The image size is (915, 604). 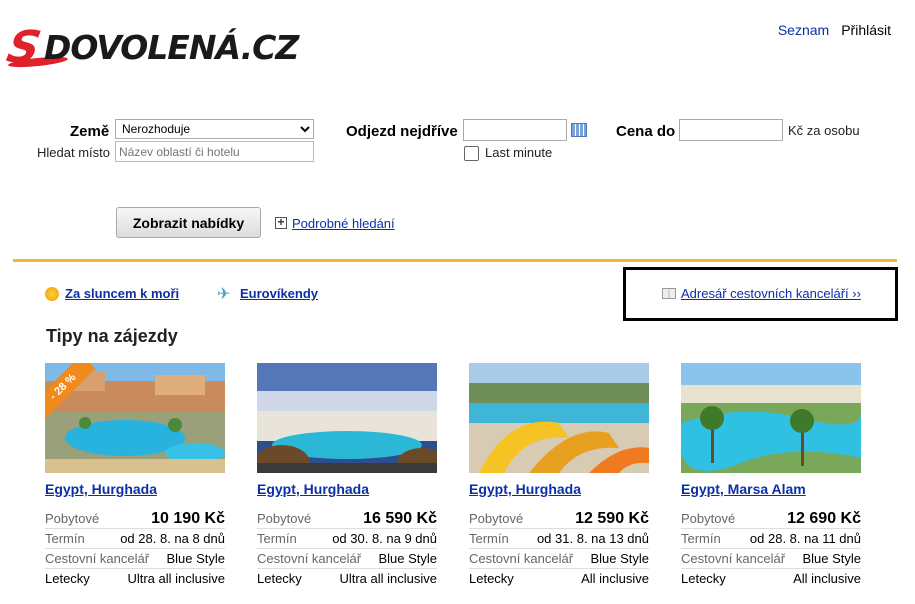 What do you see at coordinates (279, 293) in the screenshot?
I see `eurovikendy-link: Eurovíkendy` at bounding box center [279, 293].